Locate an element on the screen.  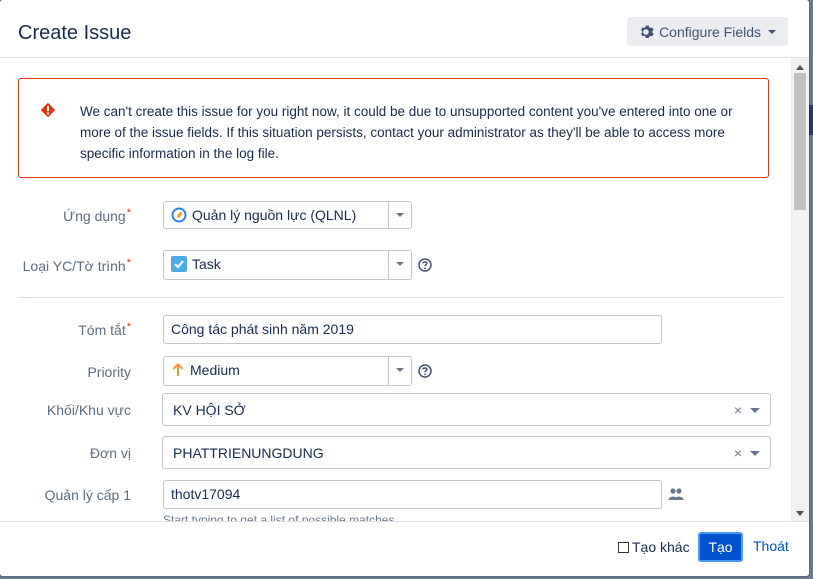
field-row-priority: Priority Medium is located at coordinates (395, 370).